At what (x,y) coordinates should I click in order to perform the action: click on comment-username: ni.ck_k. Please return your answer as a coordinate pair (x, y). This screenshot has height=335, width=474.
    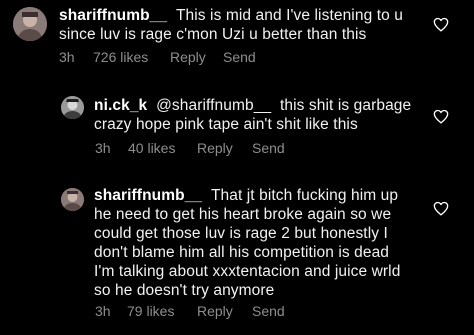
    Looking at the image, I should click on (120, 105).